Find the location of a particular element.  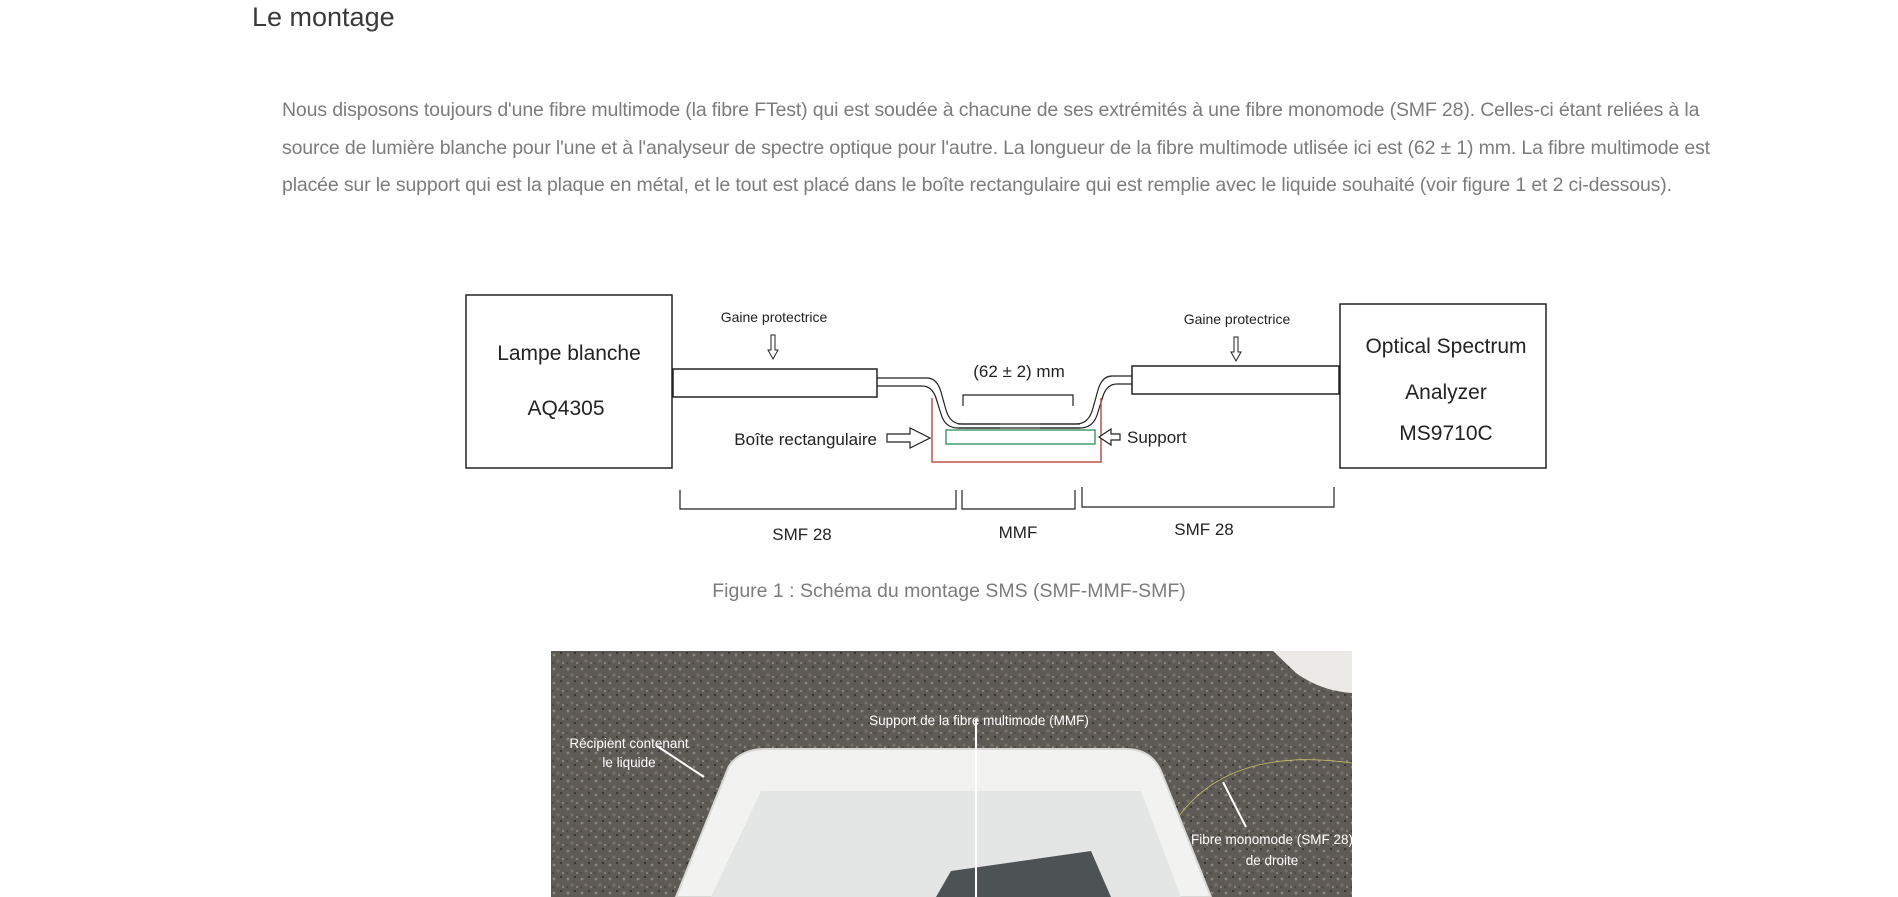

segment-label-mmf: MMF is located at coordinates (1018, 532).